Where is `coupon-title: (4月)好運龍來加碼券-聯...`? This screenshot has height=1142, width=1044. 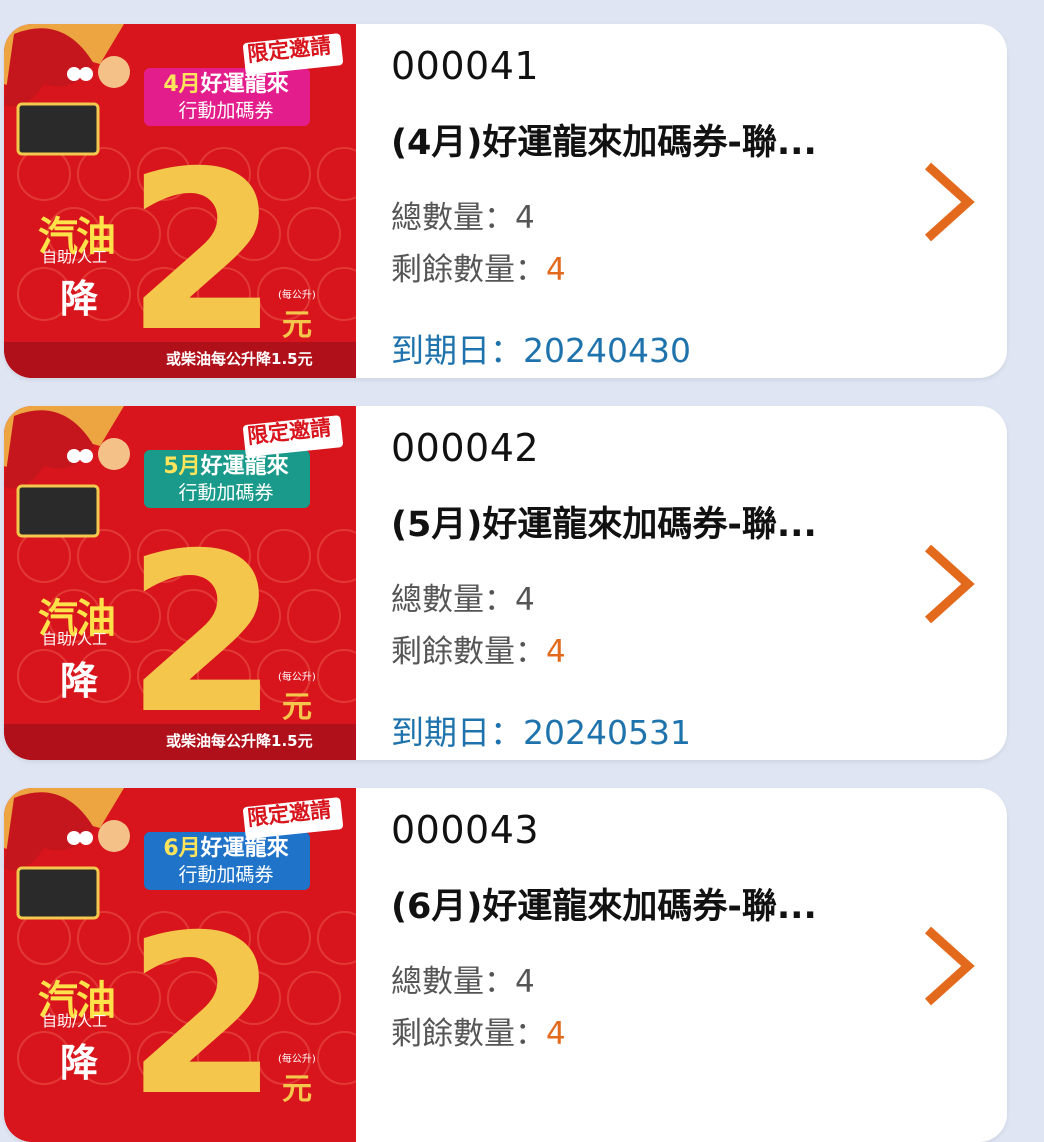 coupon-title: (4月)好運龍來加碼券-聯... is located at coordinates (604, 143).